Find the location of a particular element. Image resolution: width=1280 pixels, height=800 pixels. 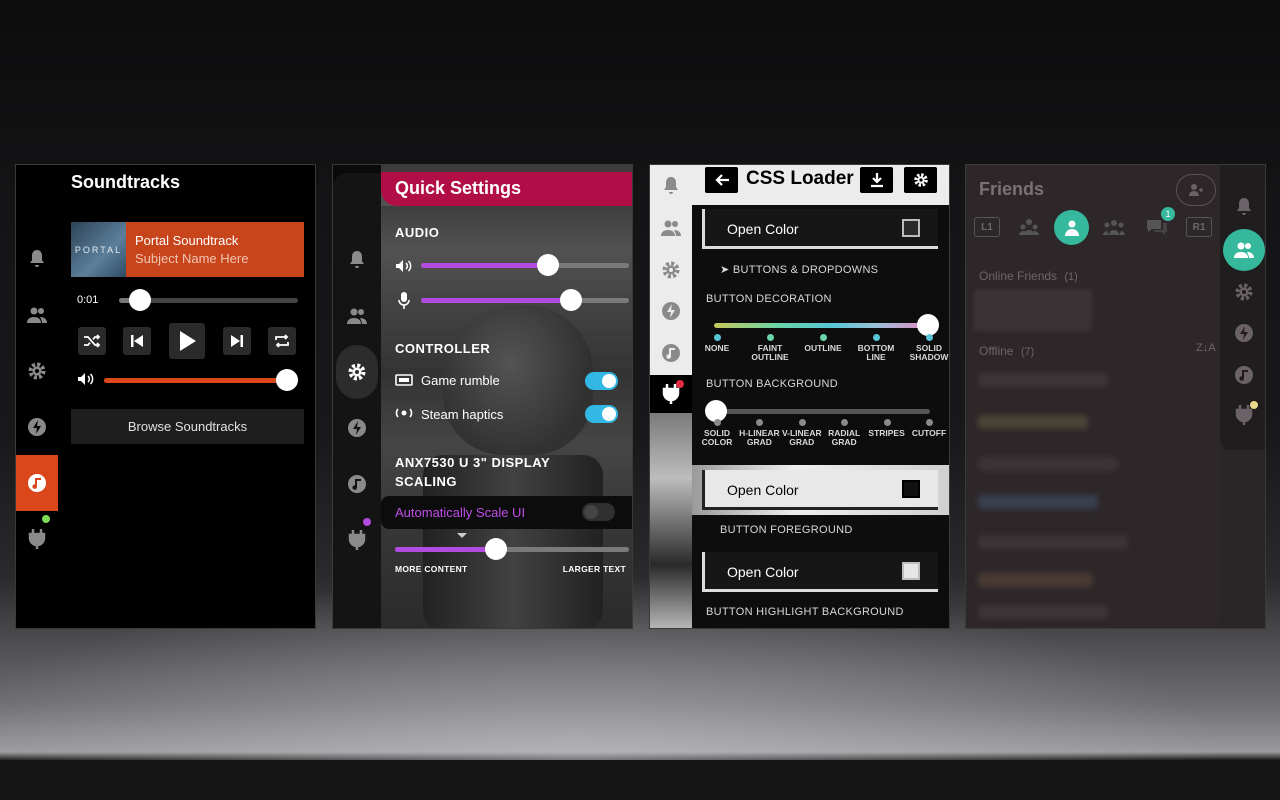

button-decoration-slider is located at coordinates (826, 325).